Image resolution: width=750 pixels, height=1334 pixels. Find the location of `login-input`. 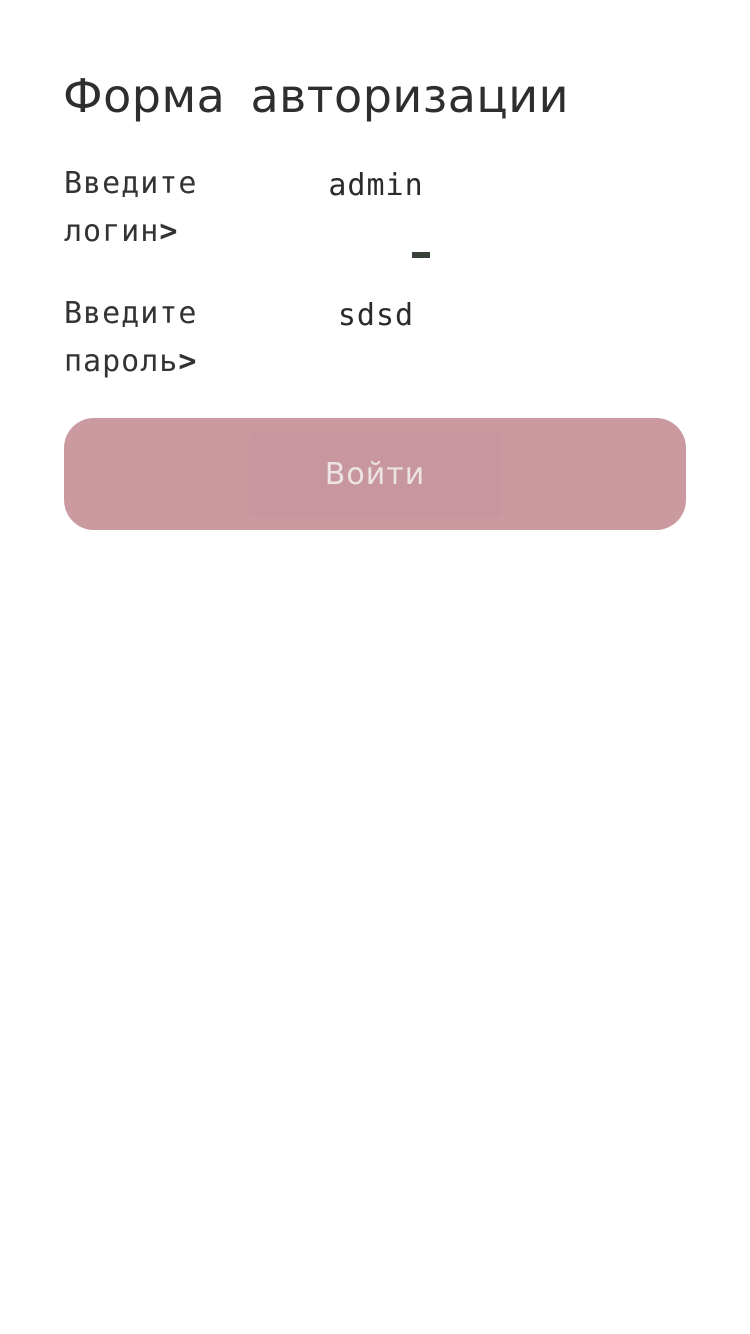

login-input is located at coordinates (376, 185).